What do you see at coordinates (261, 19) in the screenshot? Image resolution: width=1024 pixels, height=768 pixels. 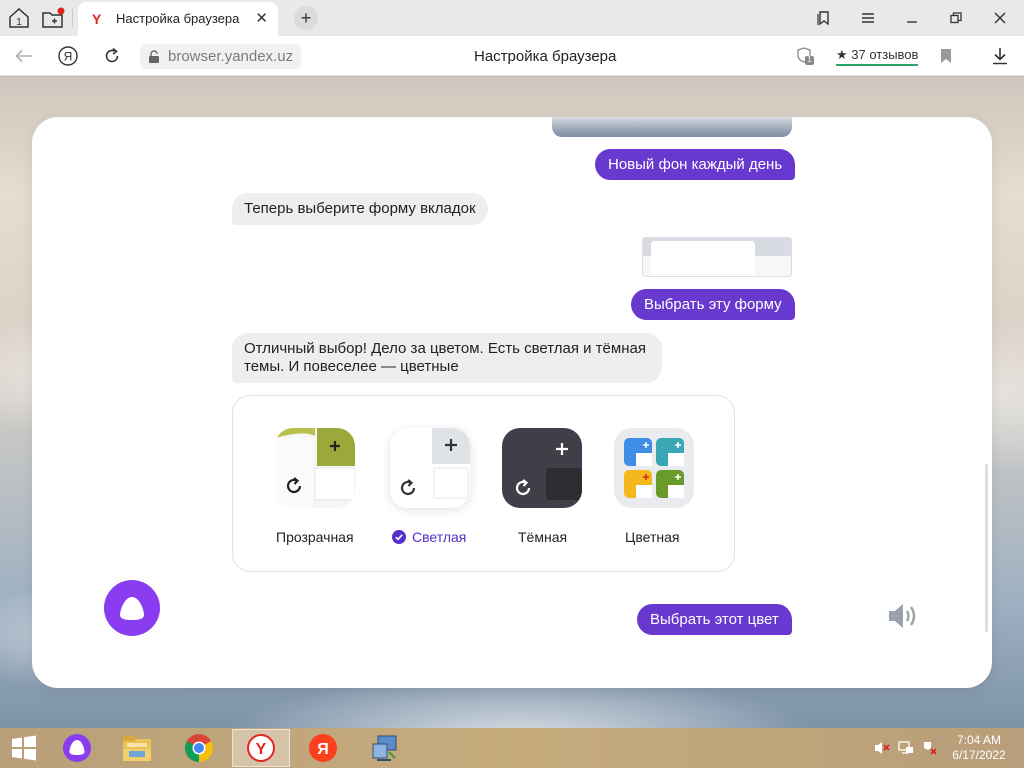 I see `tab-close-icon: ✕` at bounding box center [261, 19].